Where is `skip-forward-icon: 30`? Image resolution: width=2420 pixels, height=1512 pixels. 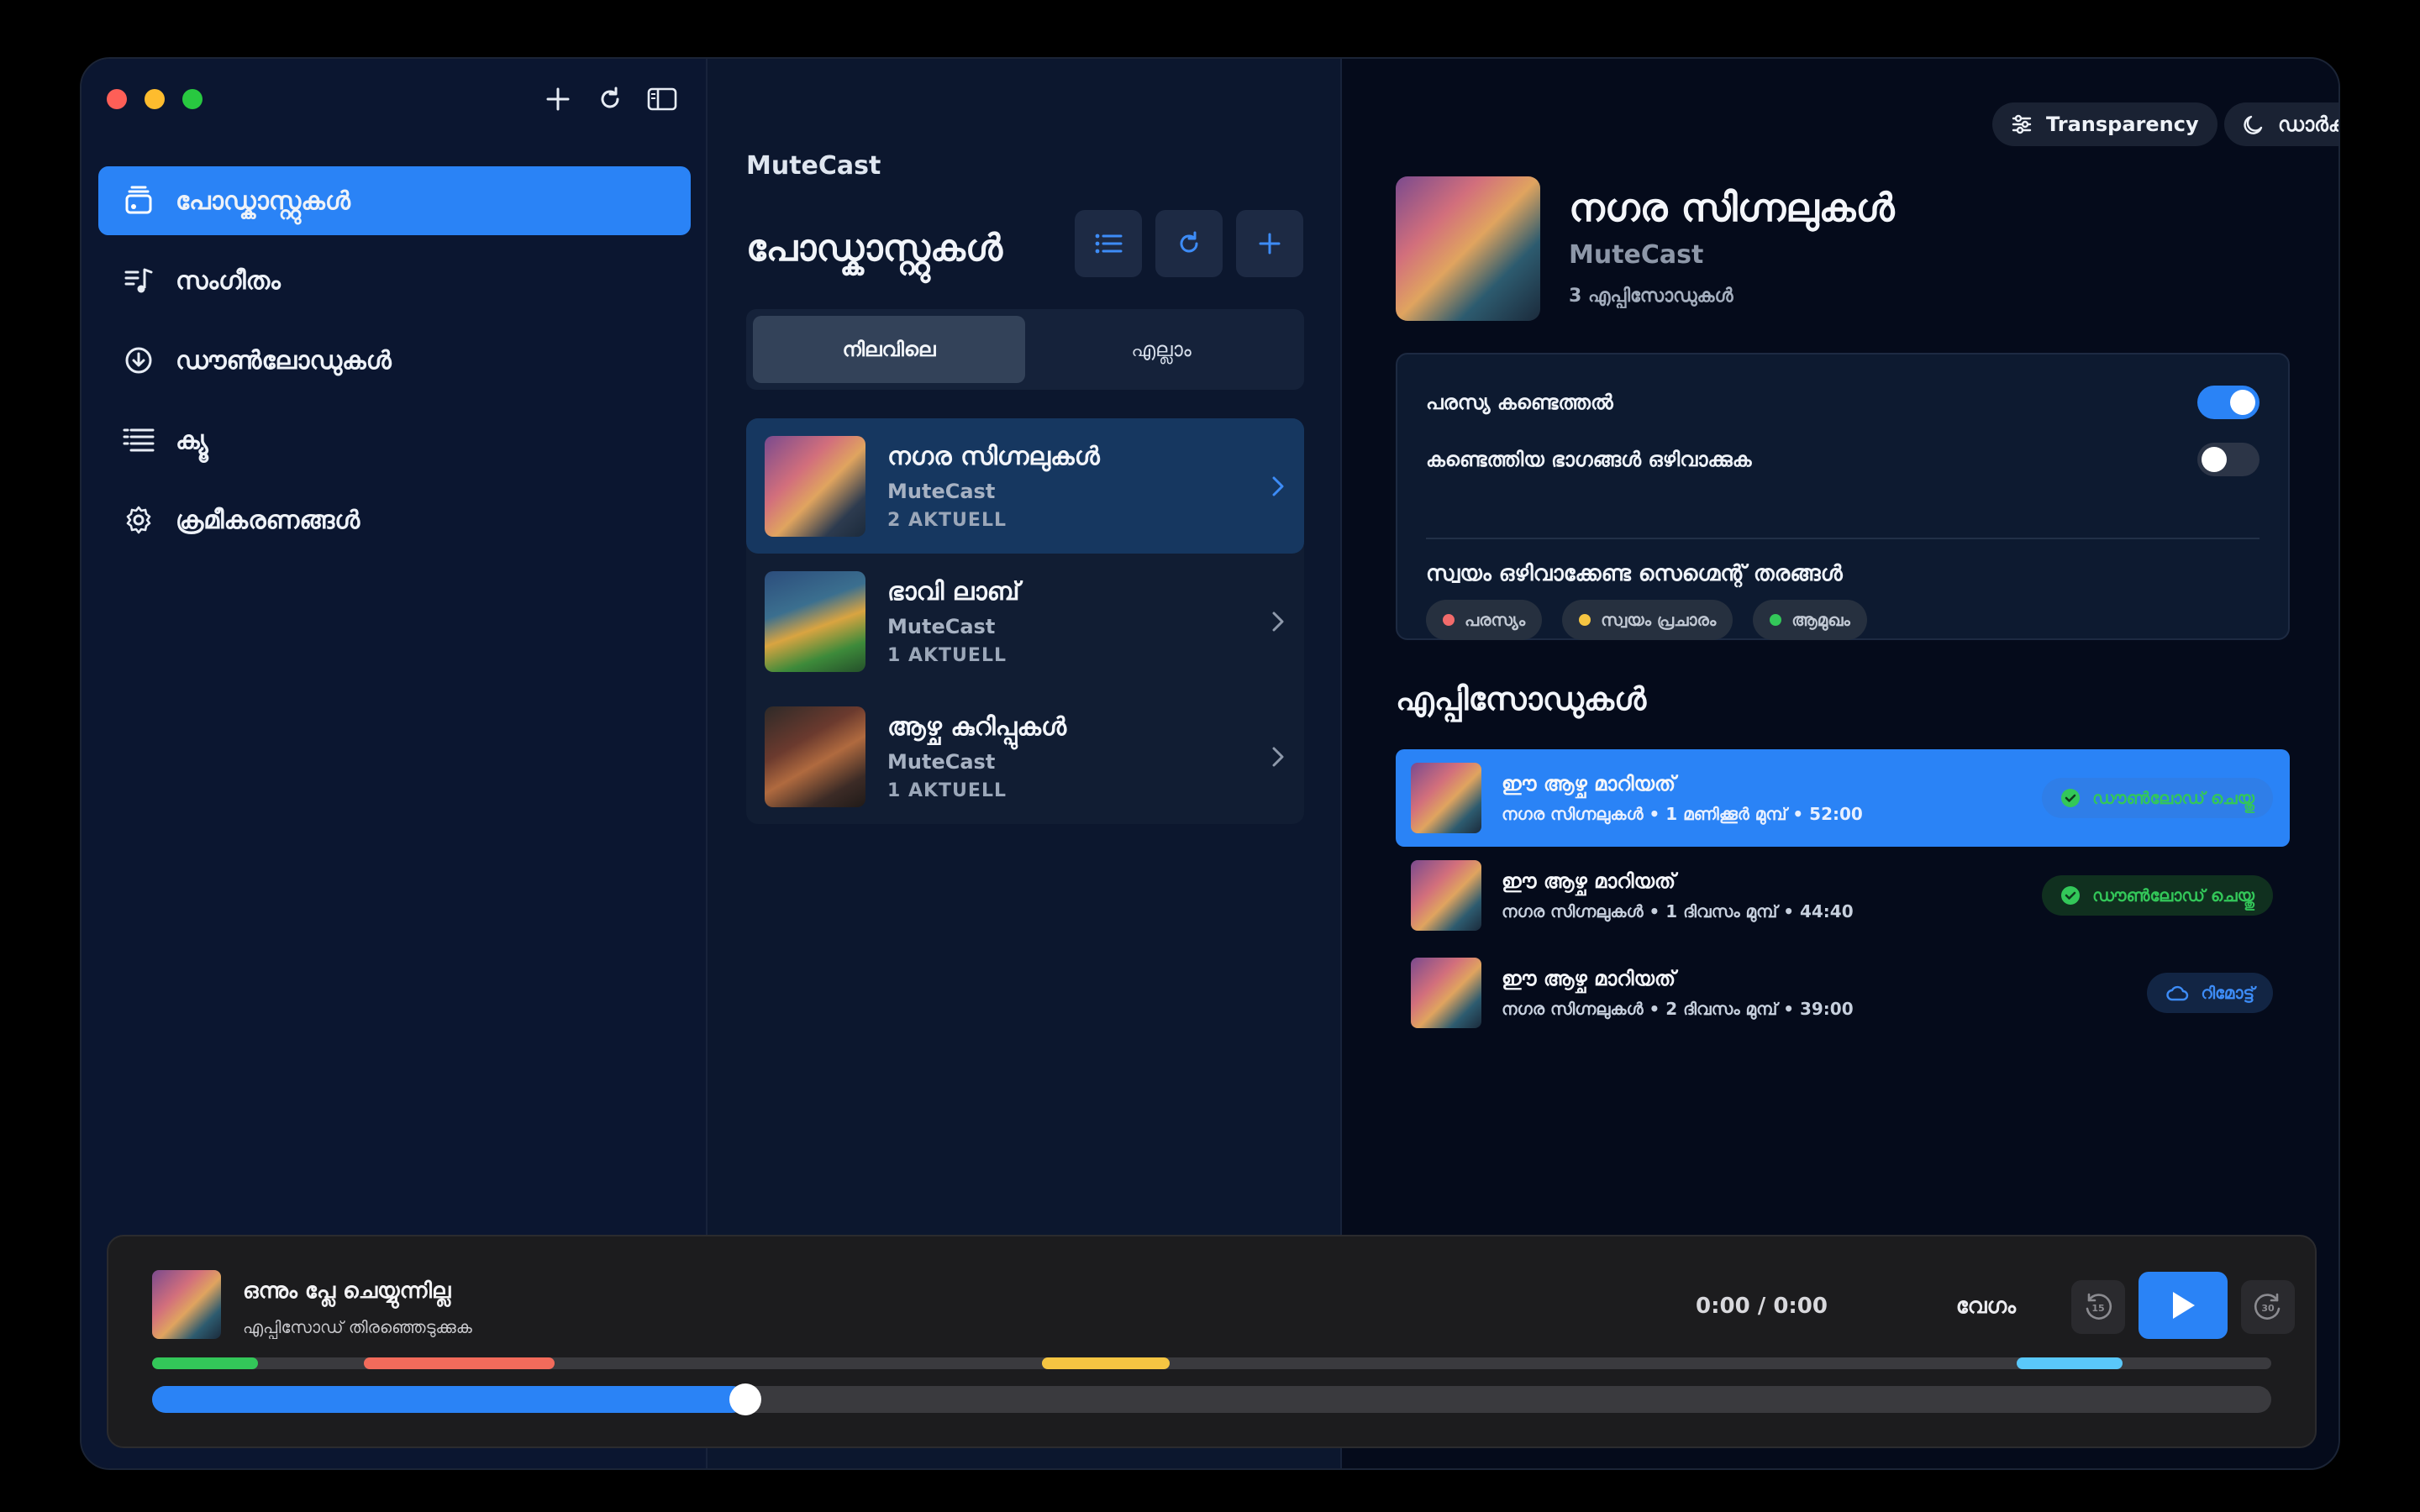
skip-forward-icon: 30 is located at coordinates (2268, 1306).